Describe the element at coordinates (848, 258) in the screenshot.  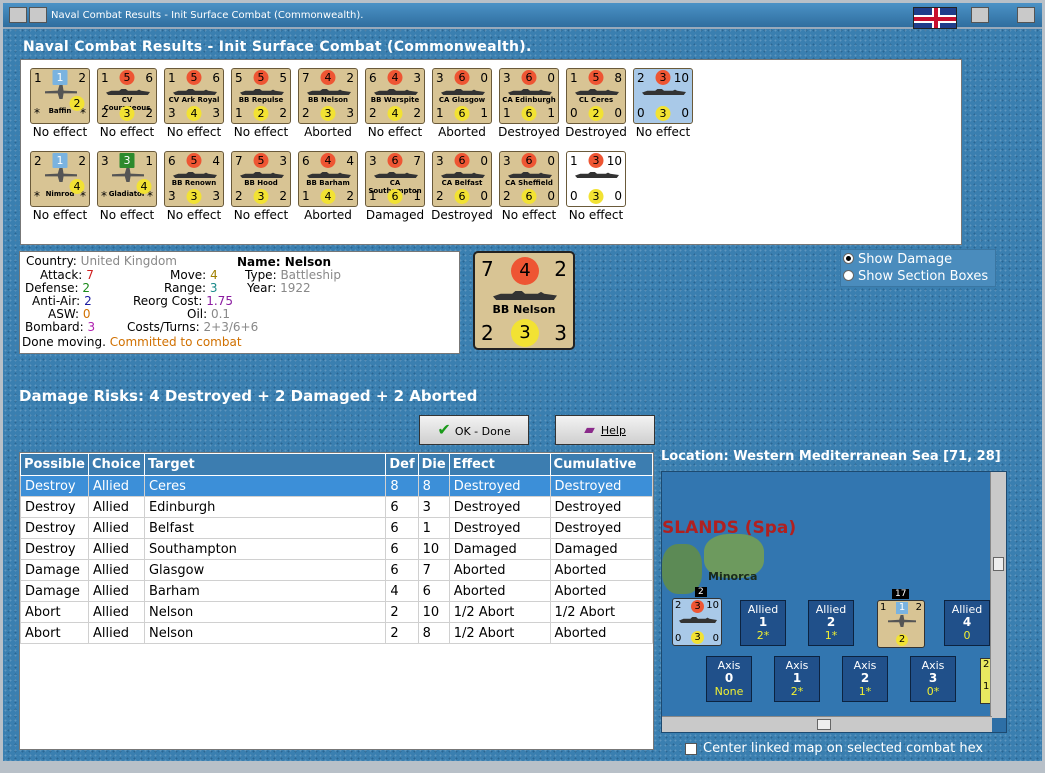
I see `radio-selected-icon` at that location.